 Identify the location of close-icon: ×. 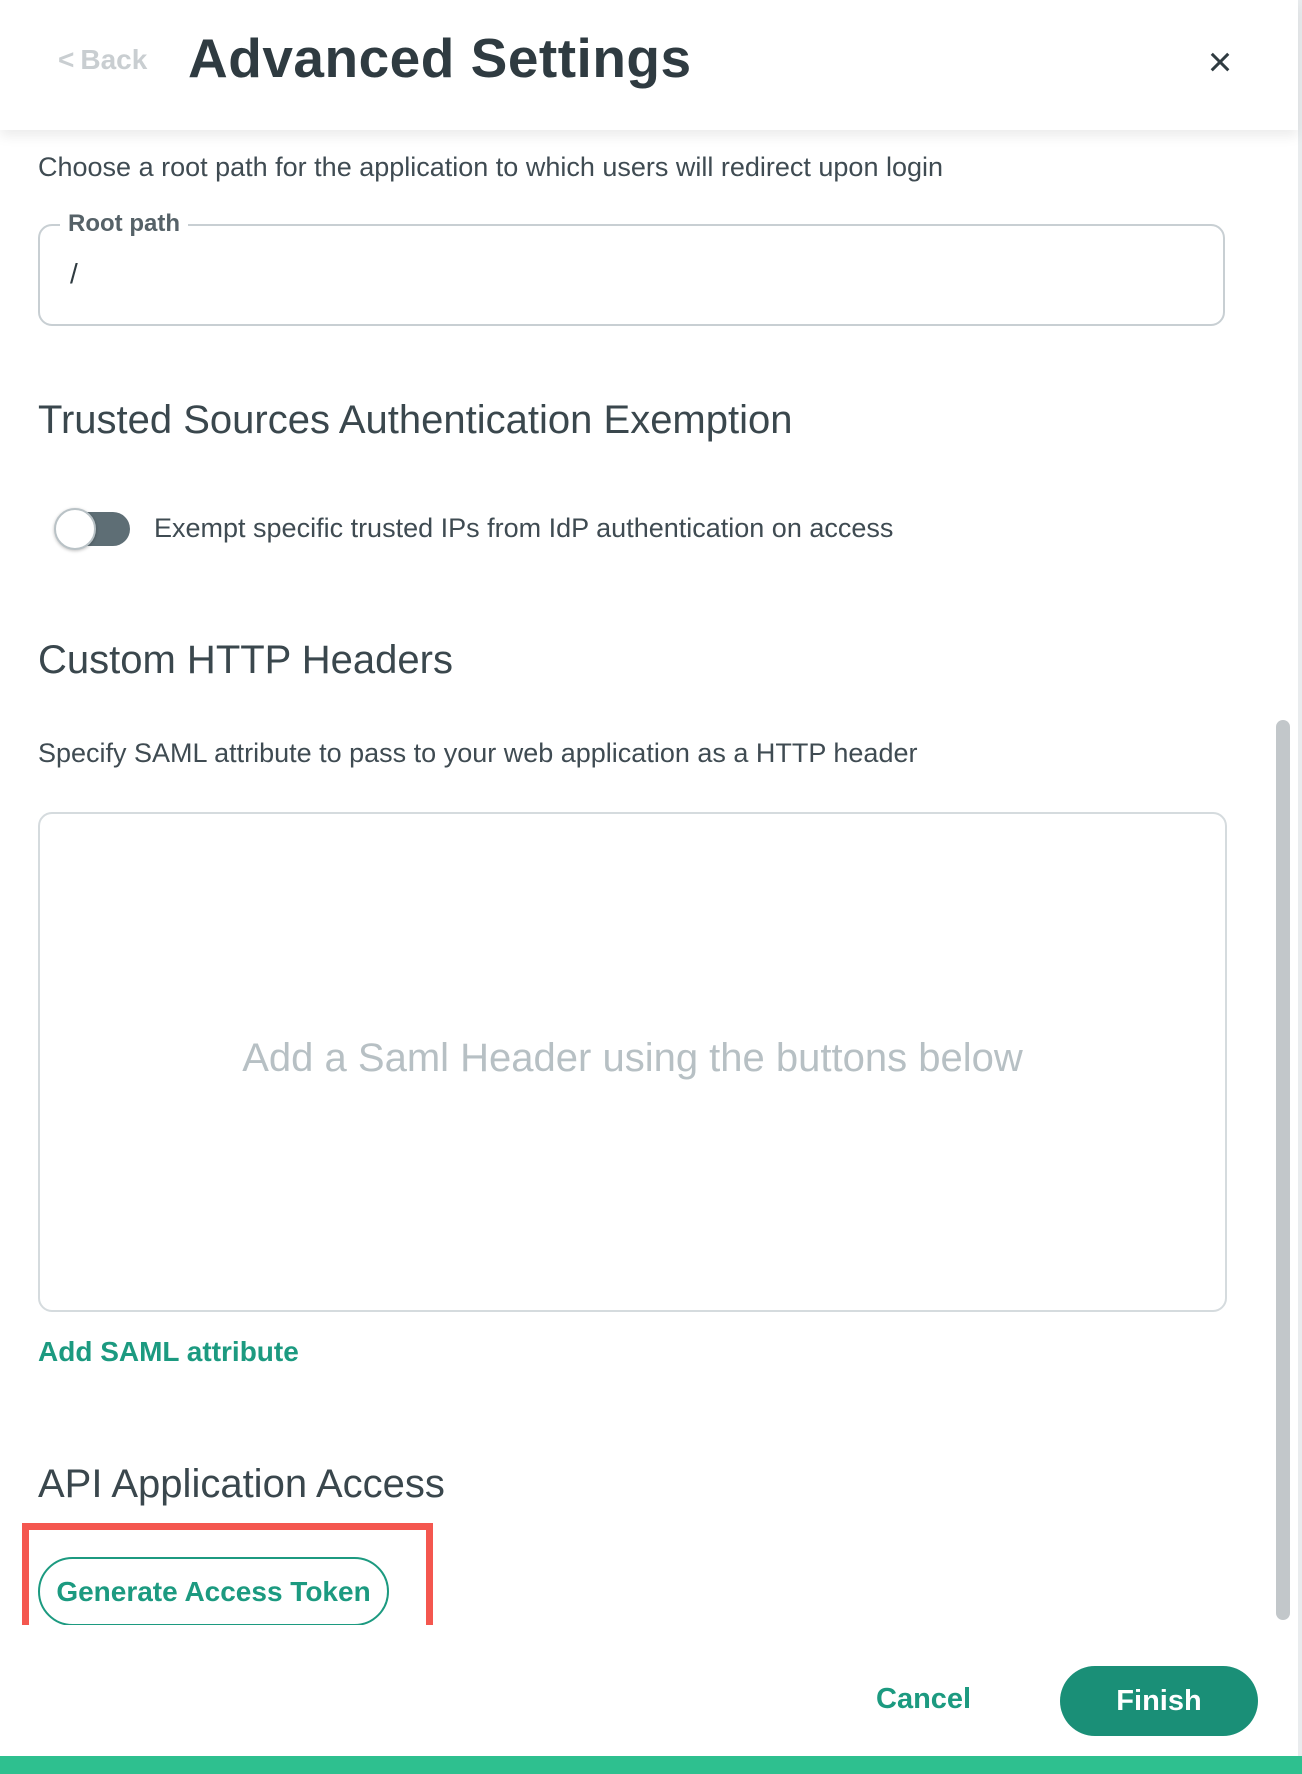
(1220, 62).